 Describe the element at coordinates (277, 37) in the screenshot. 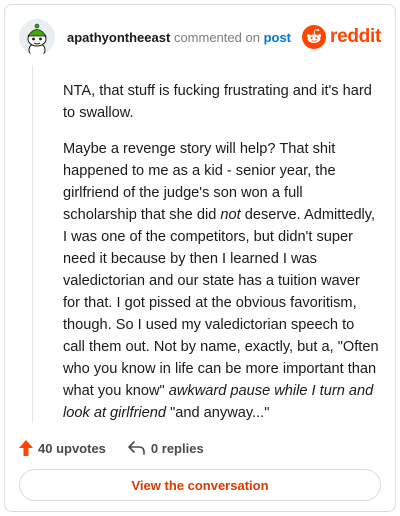

I see `post-link: post` at that location.